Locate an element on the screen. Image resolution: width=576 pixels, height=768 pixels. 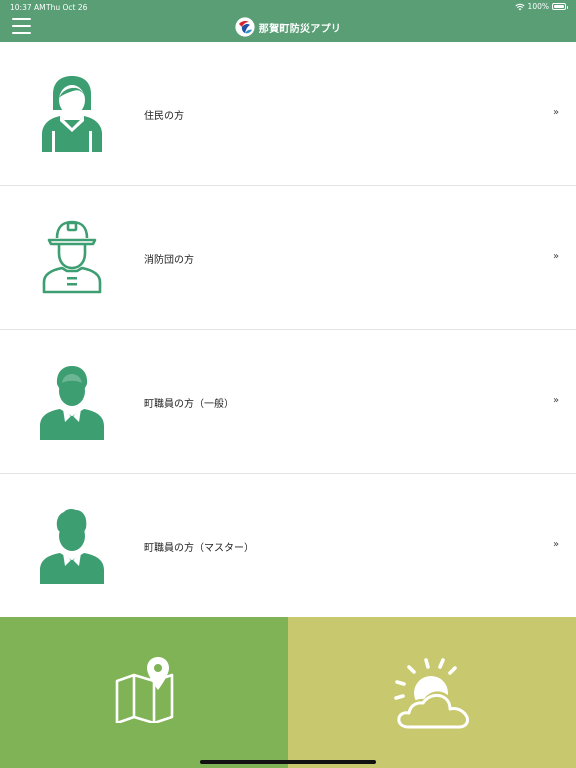
staff-man-icon is located at coordinates (72, 403).